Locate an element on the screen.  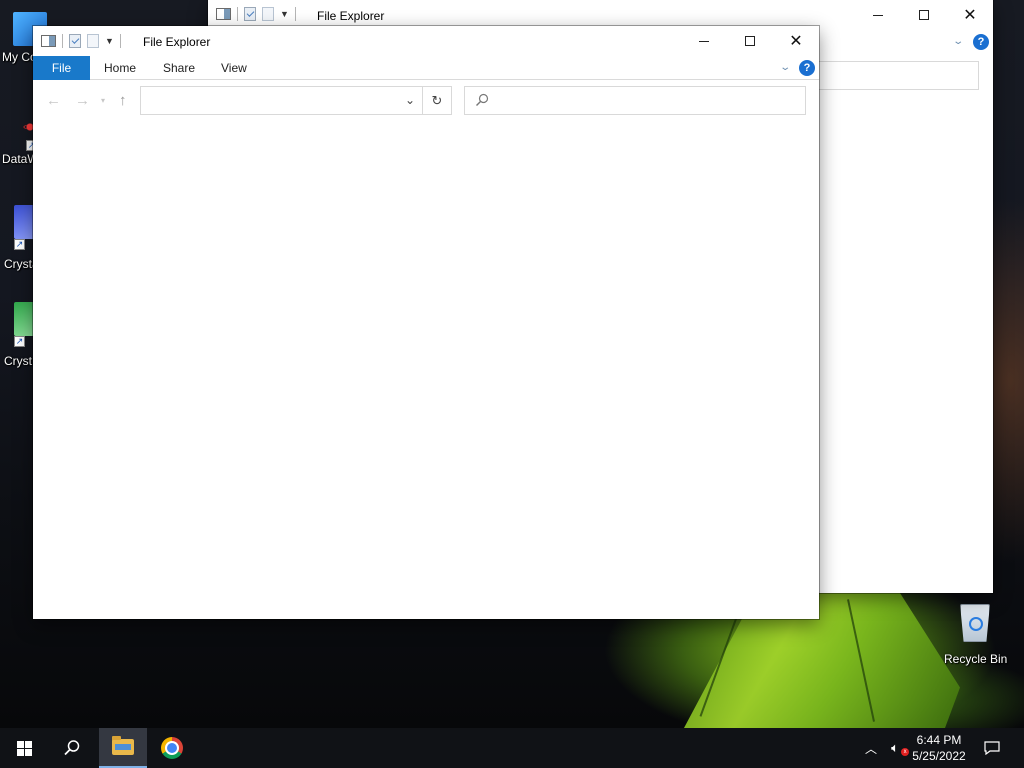
navigation-bar: ← → ▾ ↑ ⌄ ↻ is located at coordinates (426, 100).